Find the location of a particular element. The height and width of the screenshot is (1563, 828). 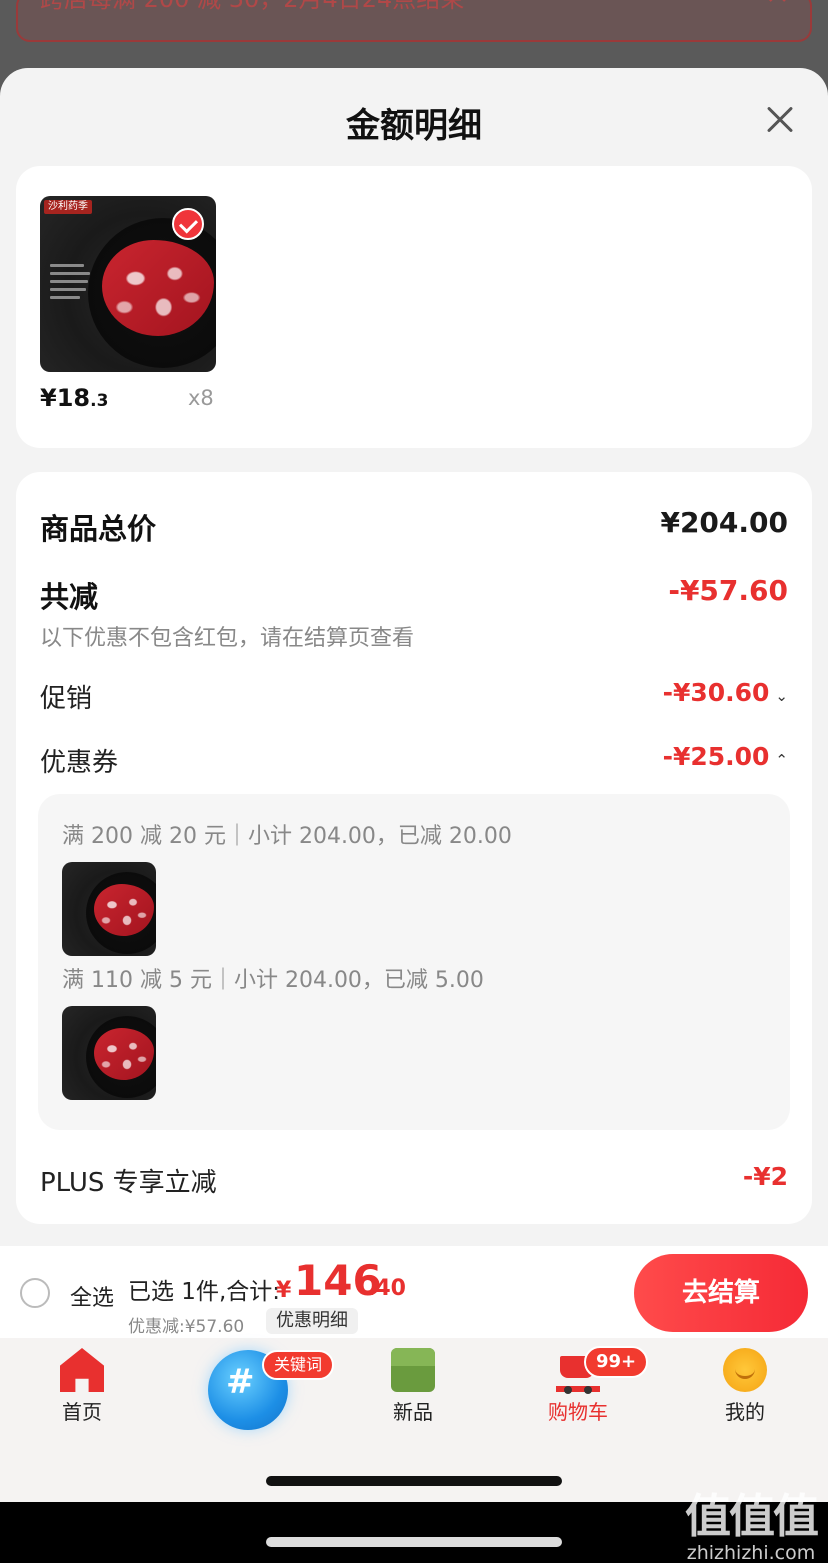

product-quantity: x8 is located at coordinates (201, 398).